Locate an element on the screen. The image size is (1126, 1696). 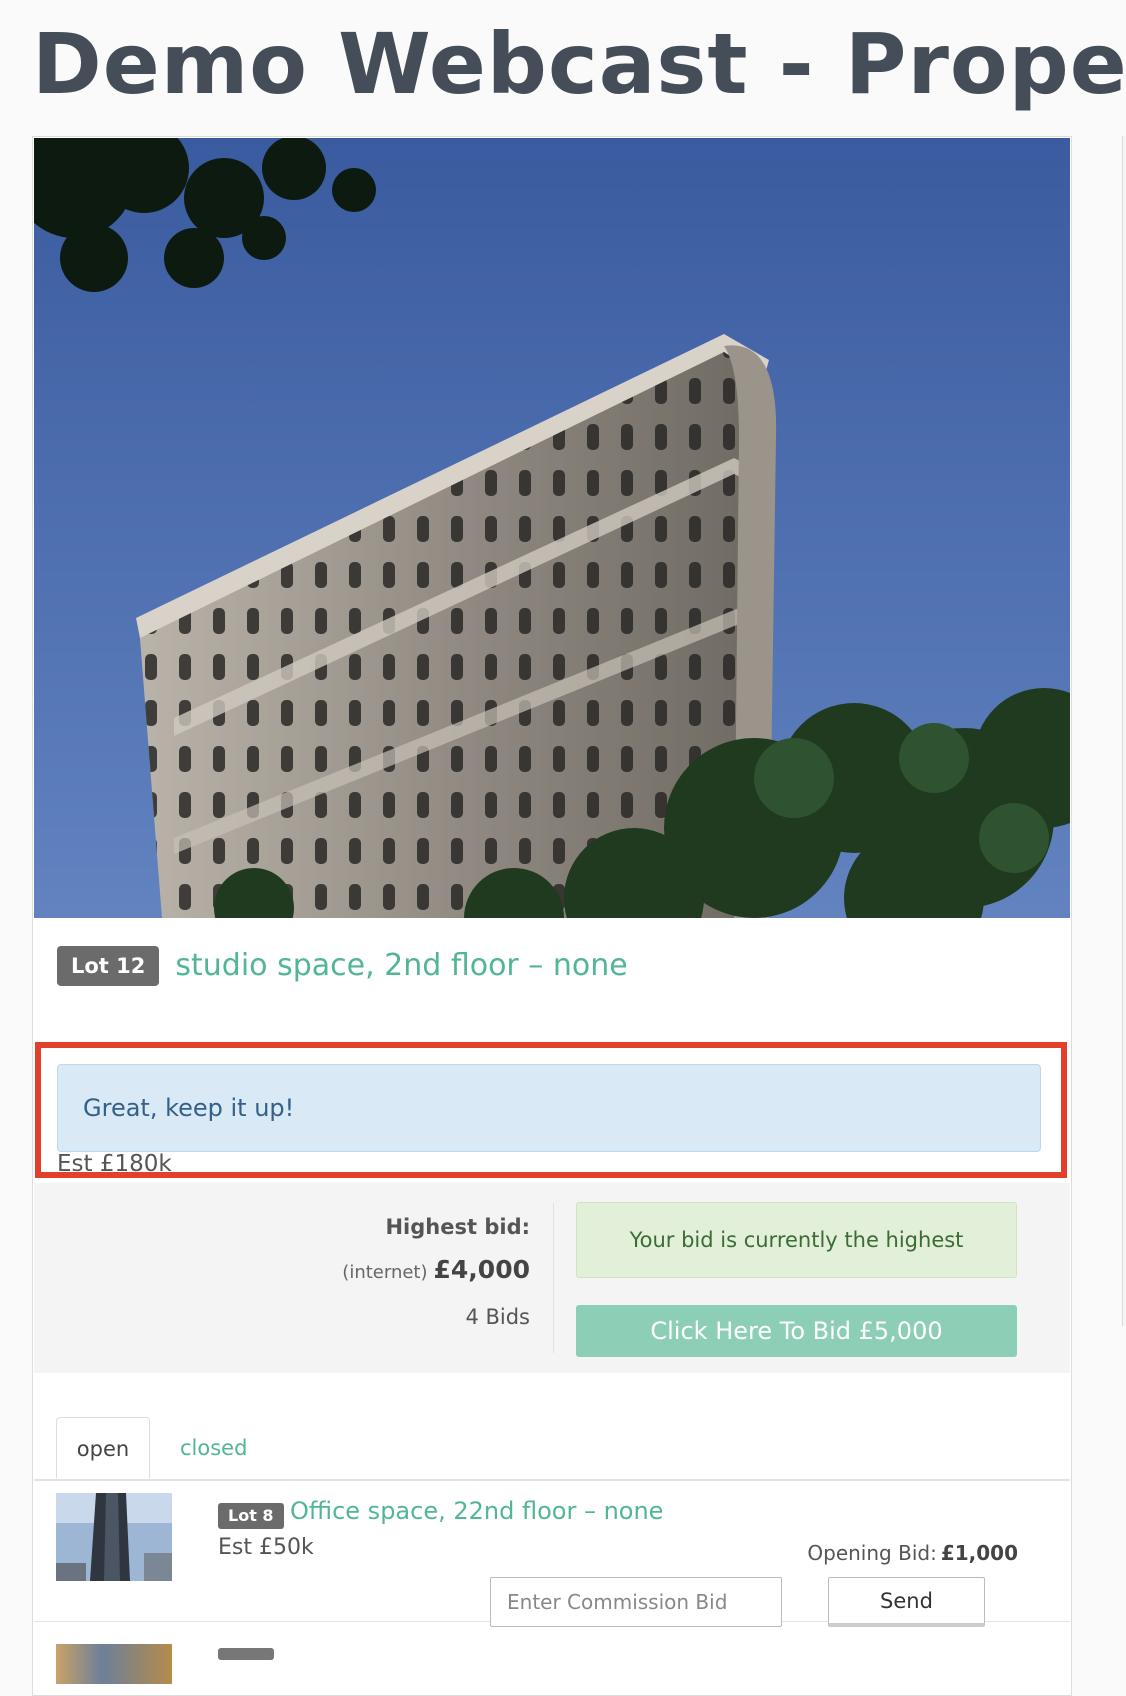
item-estimate: Est £50k is located at coordinates (266, 1547).